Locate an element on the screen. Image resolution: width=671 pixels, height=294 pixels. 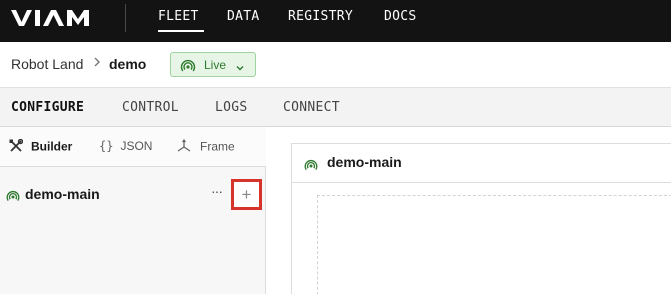
builder-tools-icon is located at coordinates (16, 147).